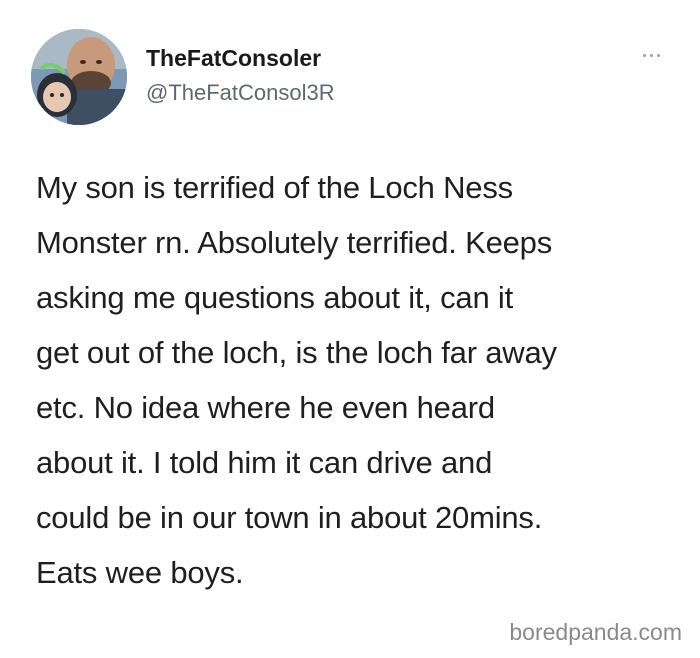  What do you see at coordinates (595, 632) in the screenshot?
I see `watermark: boredpanda.com` at bounding box center [595, 632].